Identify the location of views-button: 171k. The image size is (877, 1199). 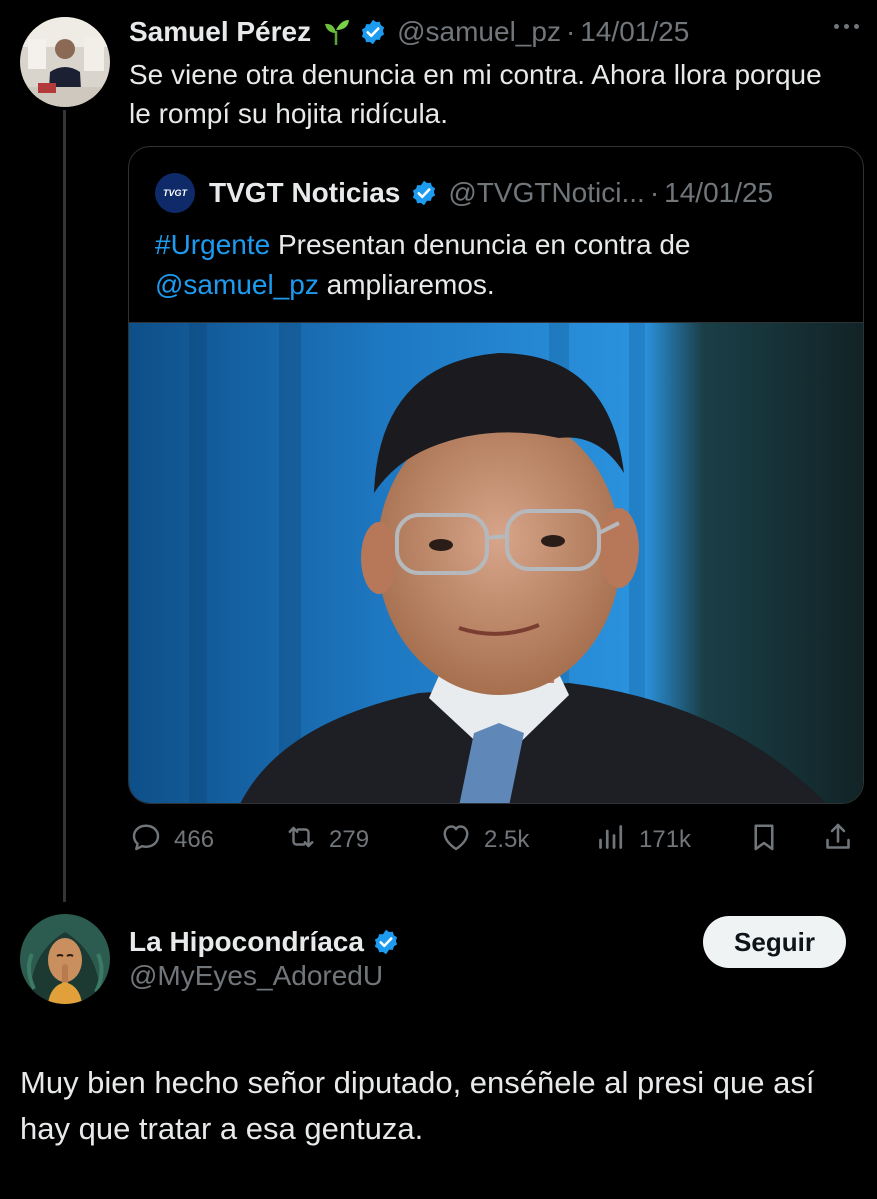
(642, 840).